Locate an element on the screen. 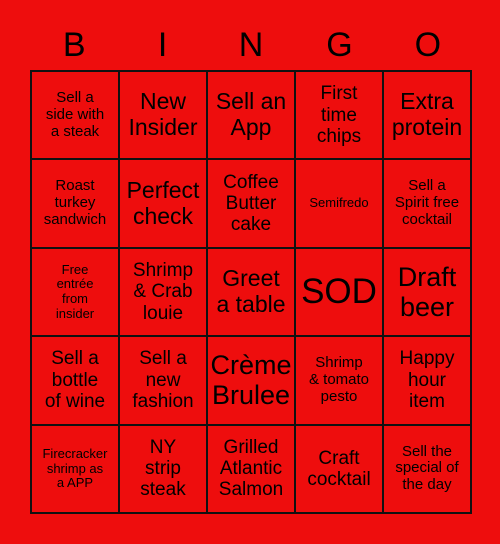 The height and width of the screenshot is (544, 500). bingo-cell-label: SOD is located at coordinates (339, 292).